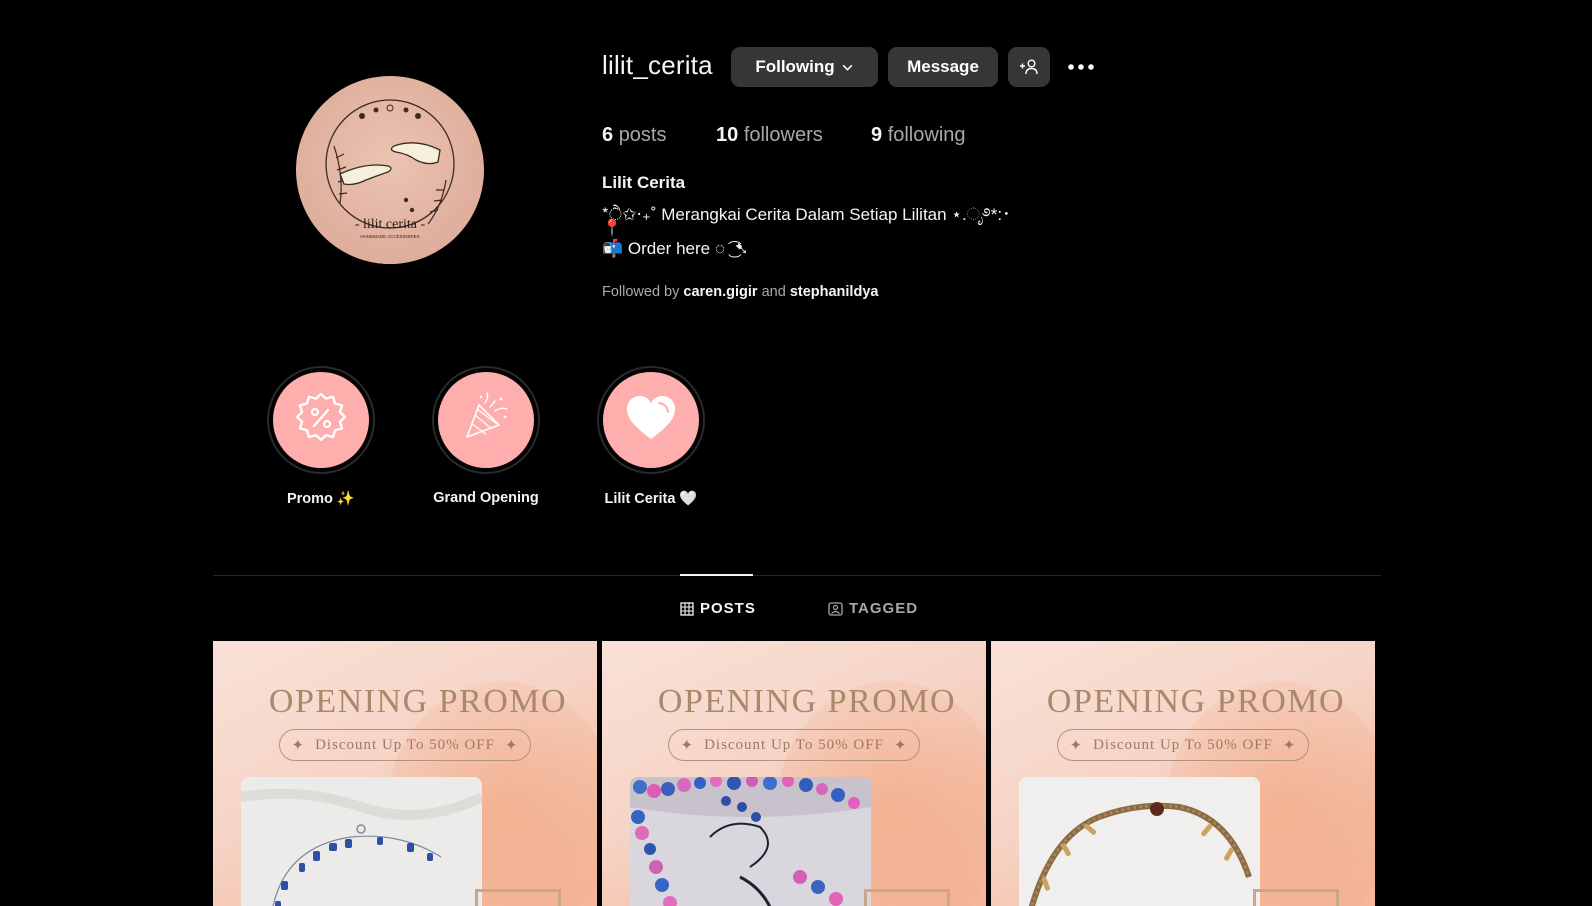 The height and width of the screenshot is (906, 1592). Describe the element at coordinates (634, 135) in the screenshot. I see `posts-count: 6 posts` at that location.